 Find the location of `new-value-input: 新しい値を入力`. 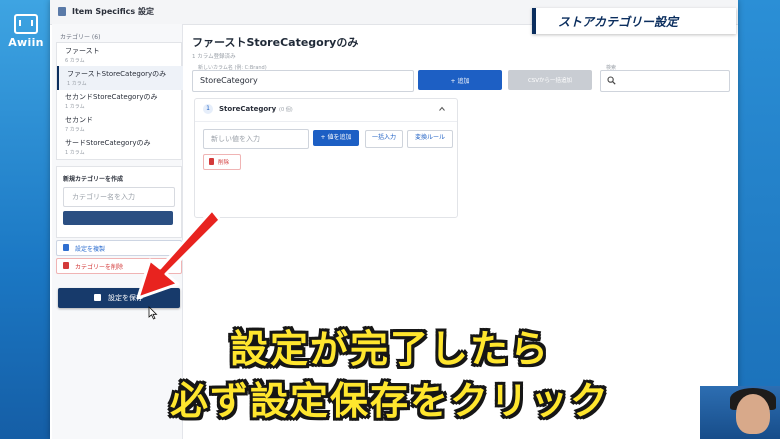

new-value-input: 新しい値を入力 is located at coordinates (256, 139).